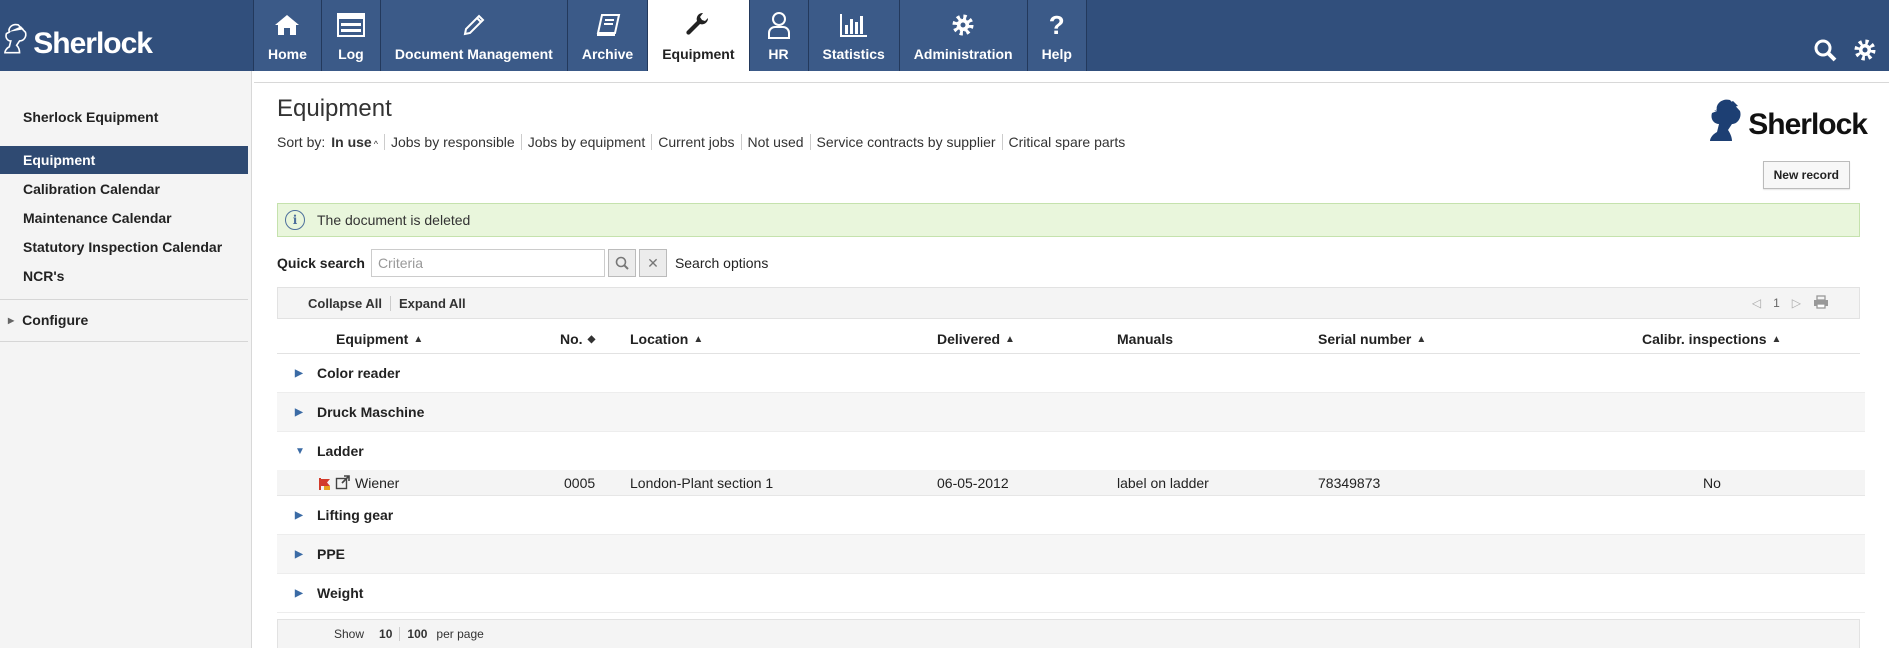  Describe the element at coordinates (1704, 339) in the screenshot. I see `column-calibr-inspections-label: Calibr. inspections` at that location.